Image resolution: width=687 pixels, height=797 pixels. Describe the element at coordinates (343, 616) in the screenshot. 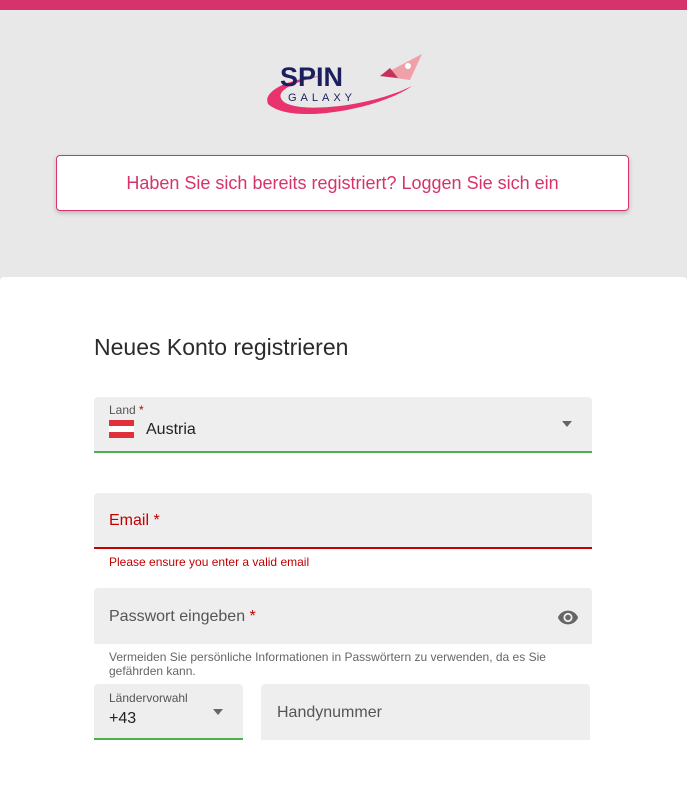

I see `password-field: Passwort eingeben *` at that location.